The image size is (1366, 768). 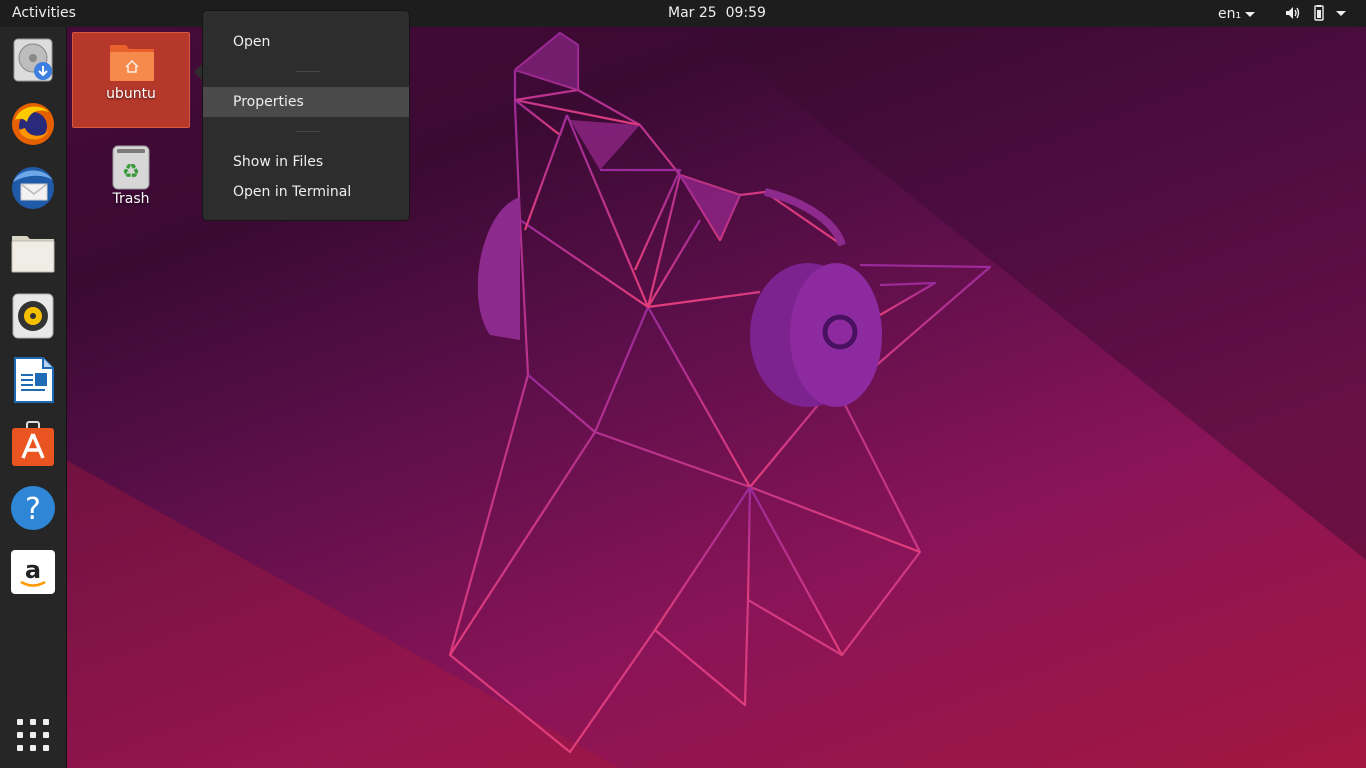 I want to click on context-menu-arrow, so click(x=198, y=72).